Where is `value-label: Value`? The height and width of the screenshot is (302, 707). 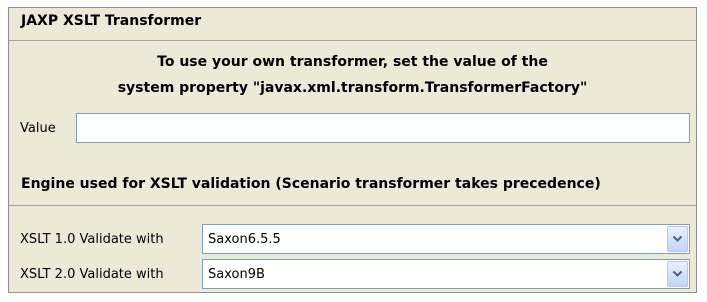 value-label: Value is located at coordinates (38, 128).